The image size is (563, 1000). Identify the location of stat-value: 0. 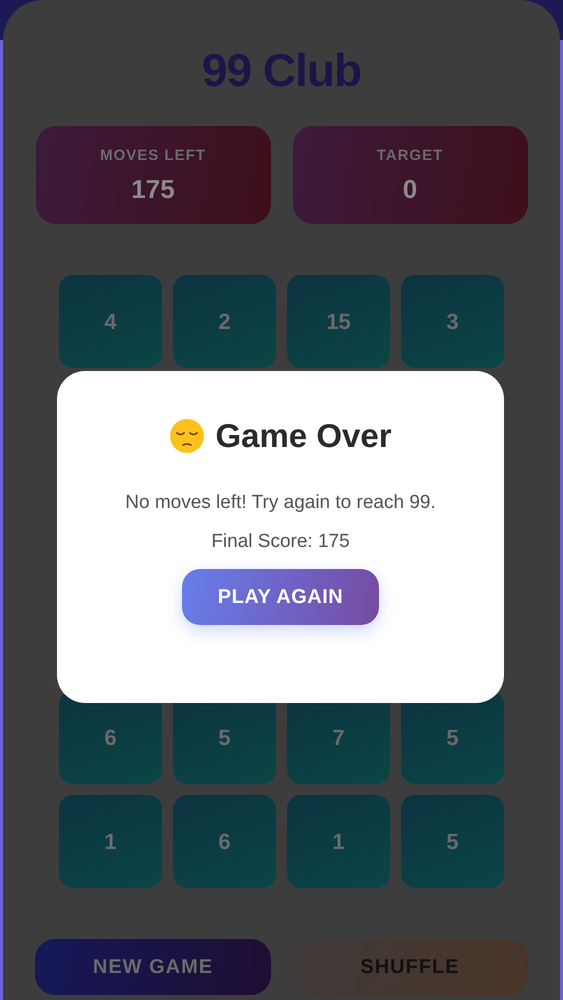
(410, 189).